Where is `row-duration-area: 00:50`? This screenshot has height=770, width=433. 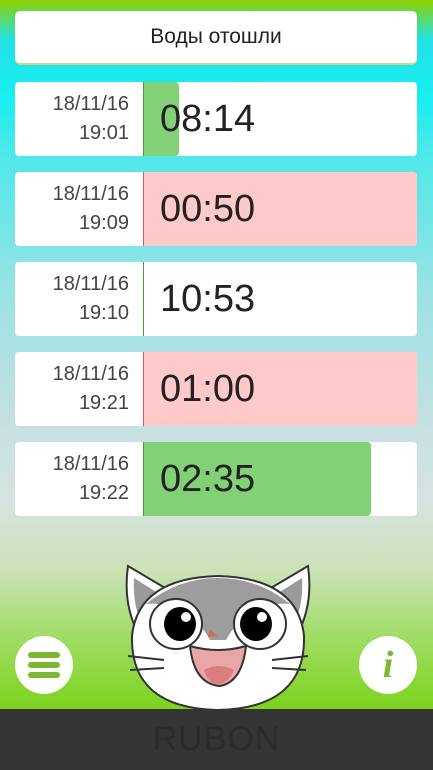
row-duration-area: 00:50 is located at coordinates (280, 209).